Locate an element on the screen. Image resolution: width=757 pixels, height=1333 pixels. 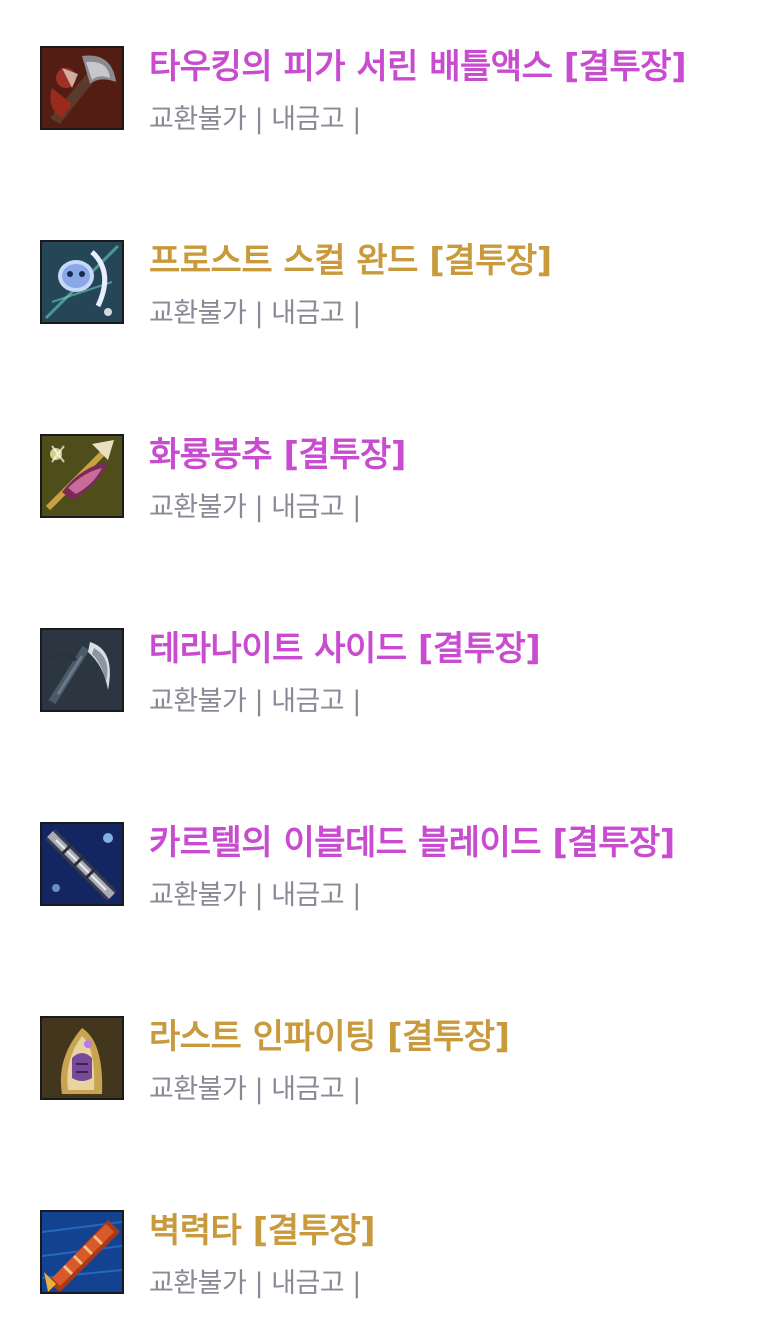
gauntlet-icon is located at coordinates (82, 1058).